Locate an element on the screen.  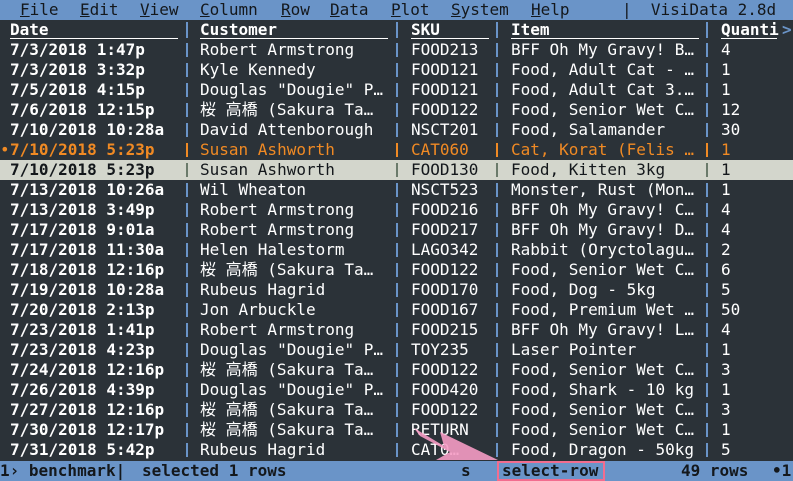
cell-item: Food, Dragon - 50kg is located at coordinates (607, 450).